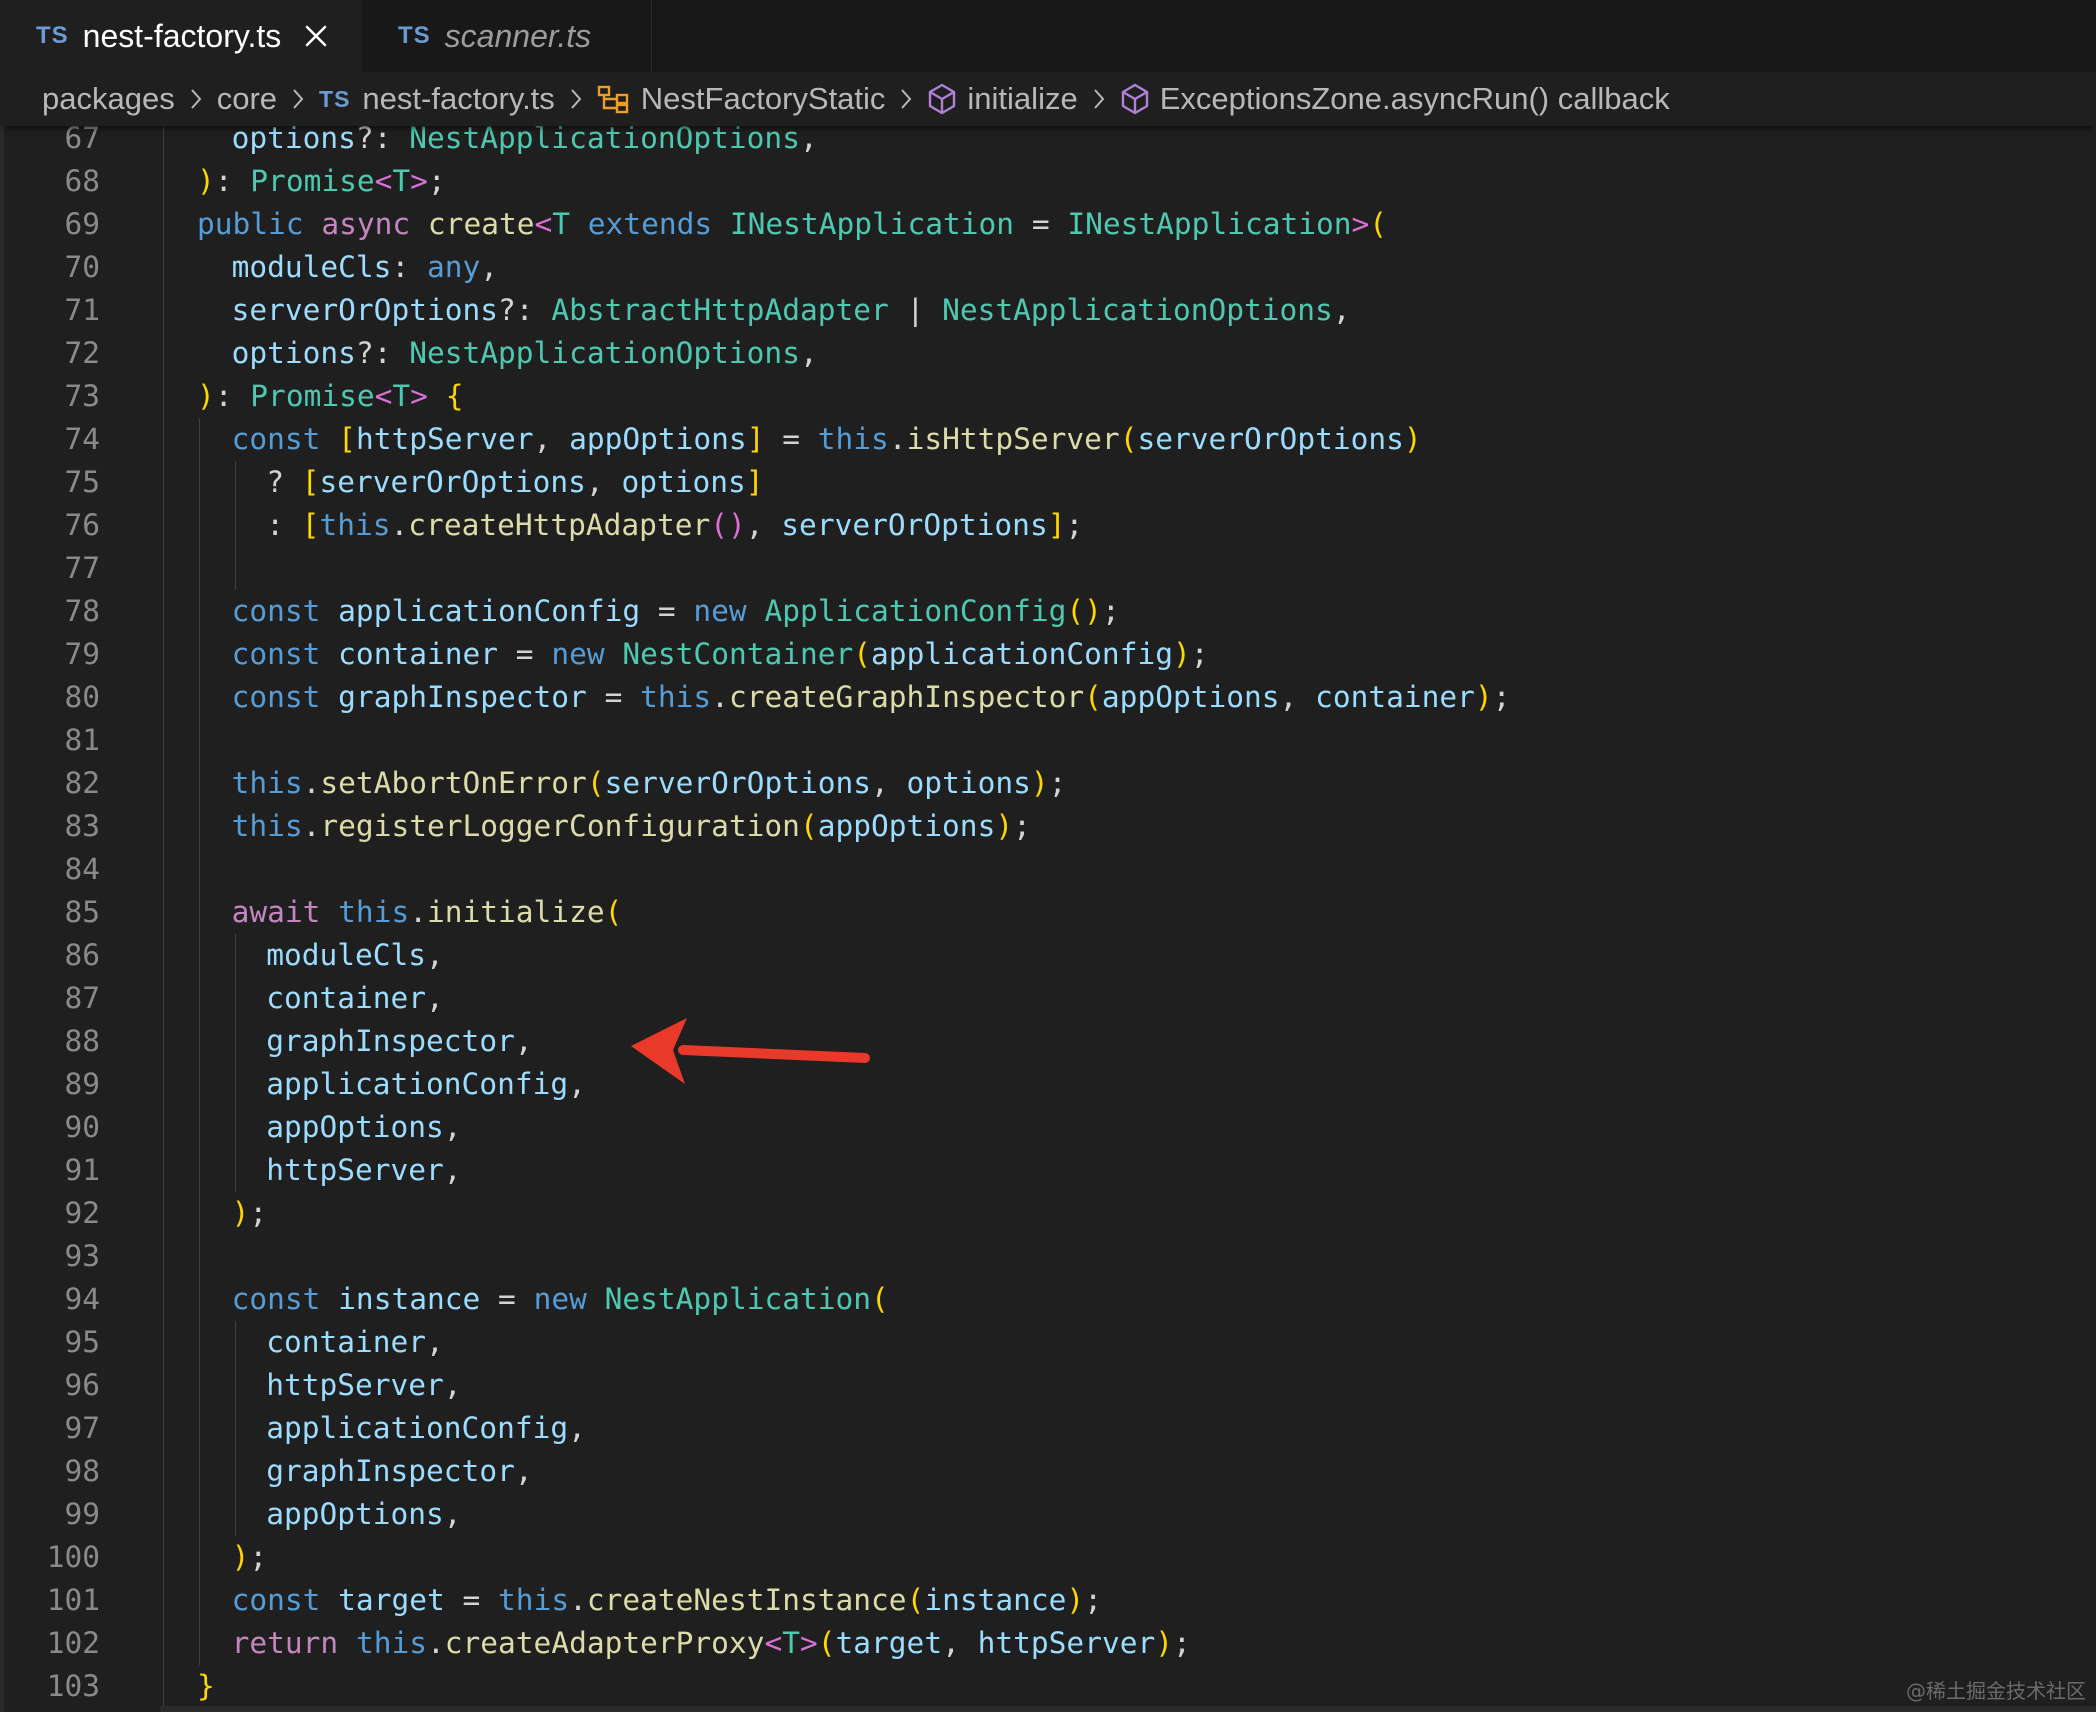 The width and height of the screenshot is (2096, 1712). I want to click on breadcrumb-item-file: TS nest-factory.ts, so click(437, 99).